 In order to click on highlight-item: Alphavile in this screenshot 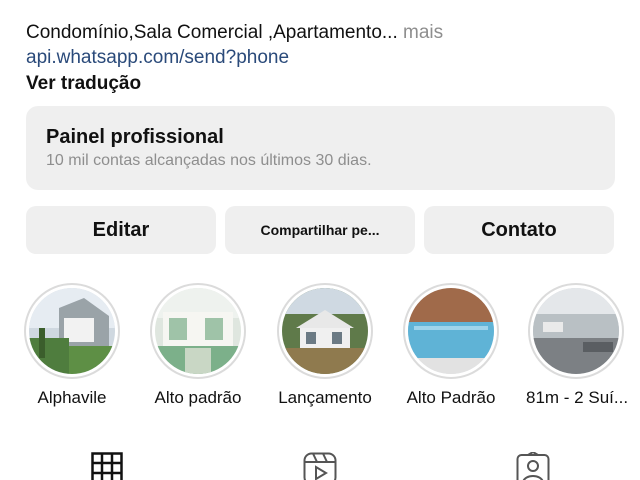, I will do `click(72, 345)`.